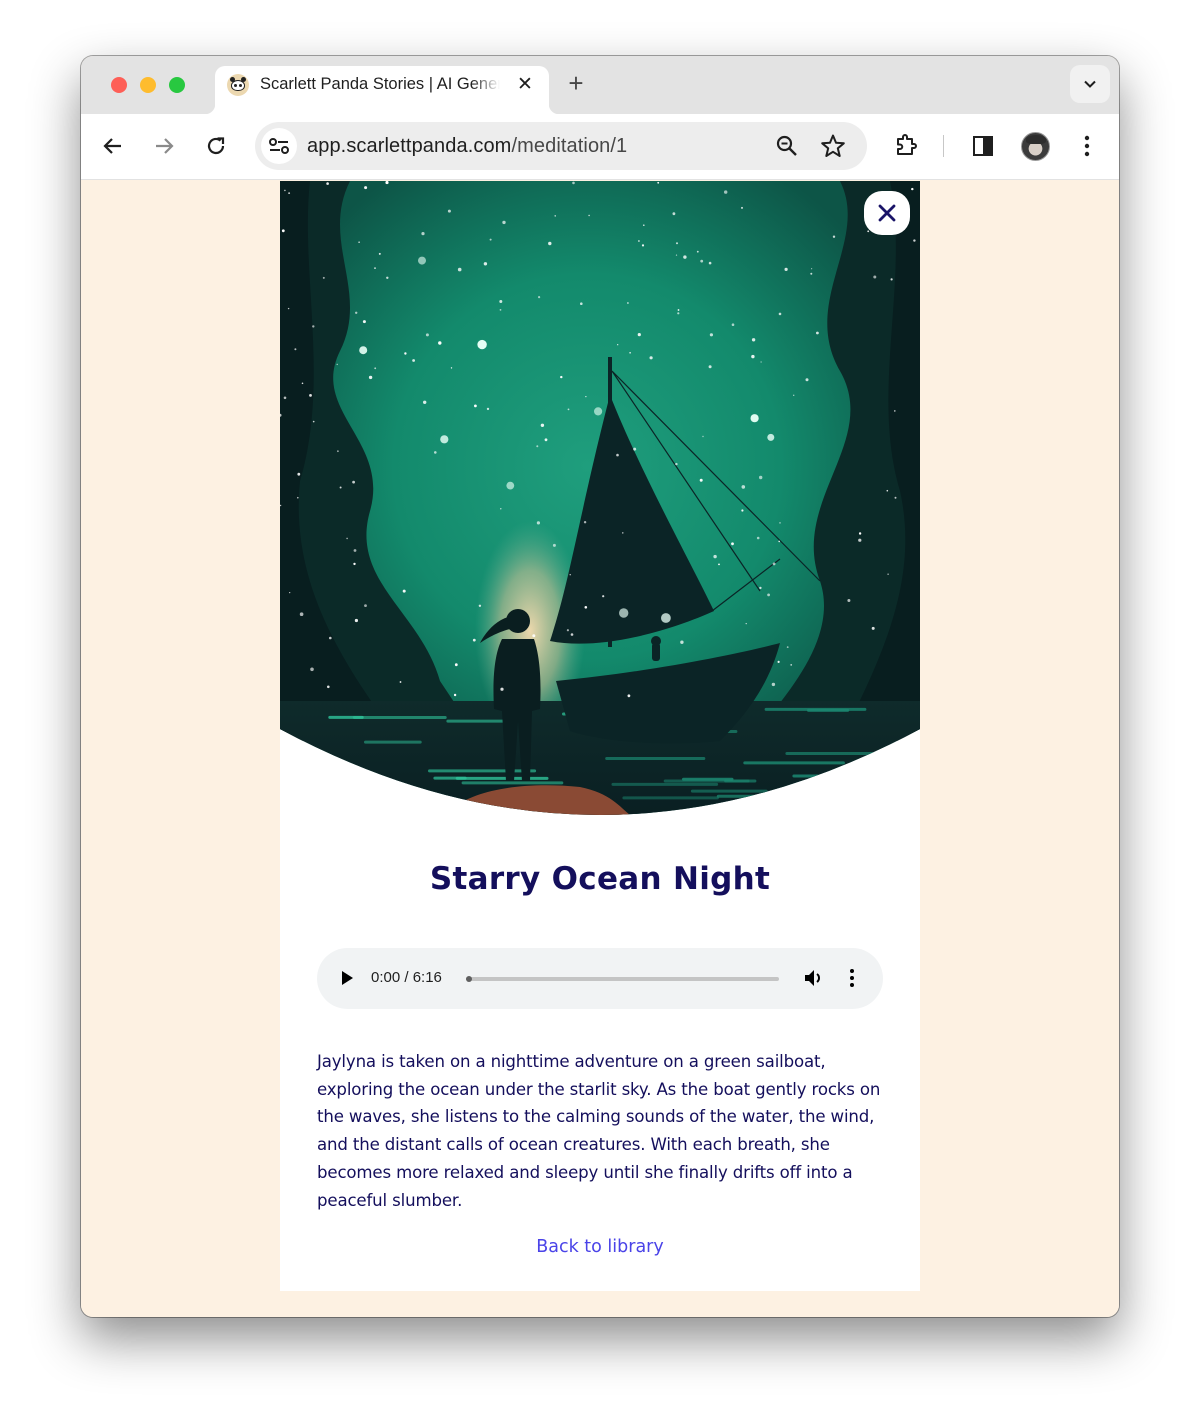  Describe the element at coordinates (148, 85) in the screenshot. I see `minimize-window-button` at that location.